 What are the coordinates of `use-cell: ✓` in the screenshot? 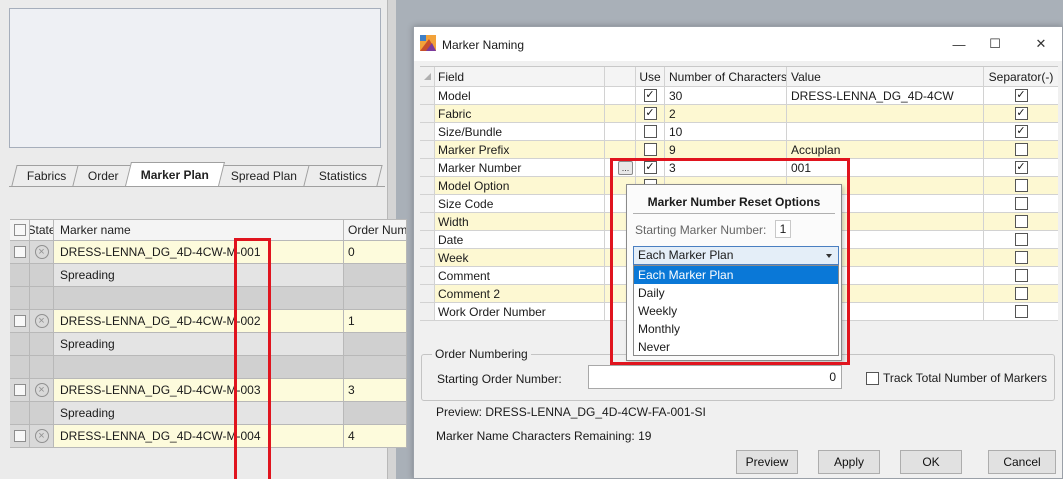 It's located at (650, 95).